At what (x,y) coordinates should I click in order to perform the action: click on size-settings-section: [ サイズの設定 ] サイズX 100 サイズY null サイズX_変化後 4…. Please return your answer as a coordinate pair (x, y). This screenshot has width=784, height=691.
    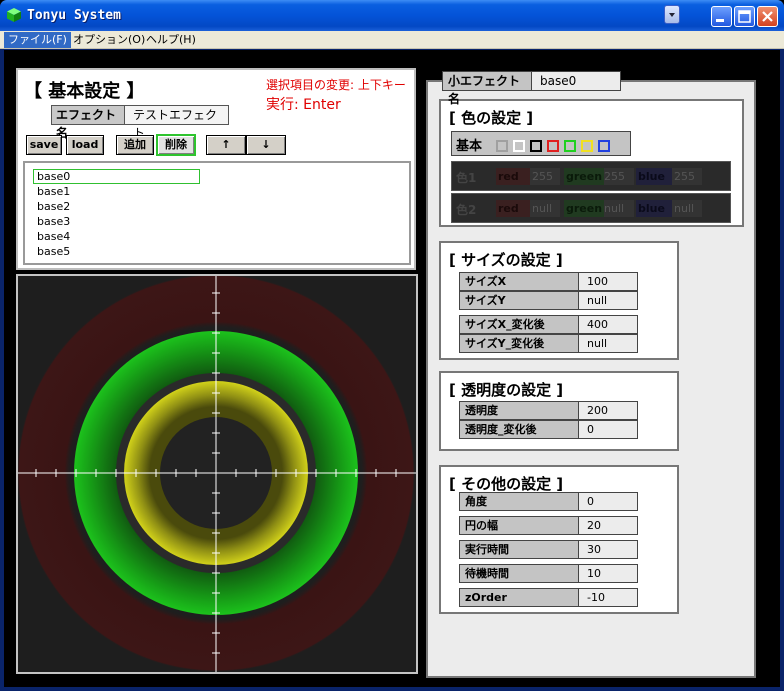
    Looking at the image, I should click on (559, 300).